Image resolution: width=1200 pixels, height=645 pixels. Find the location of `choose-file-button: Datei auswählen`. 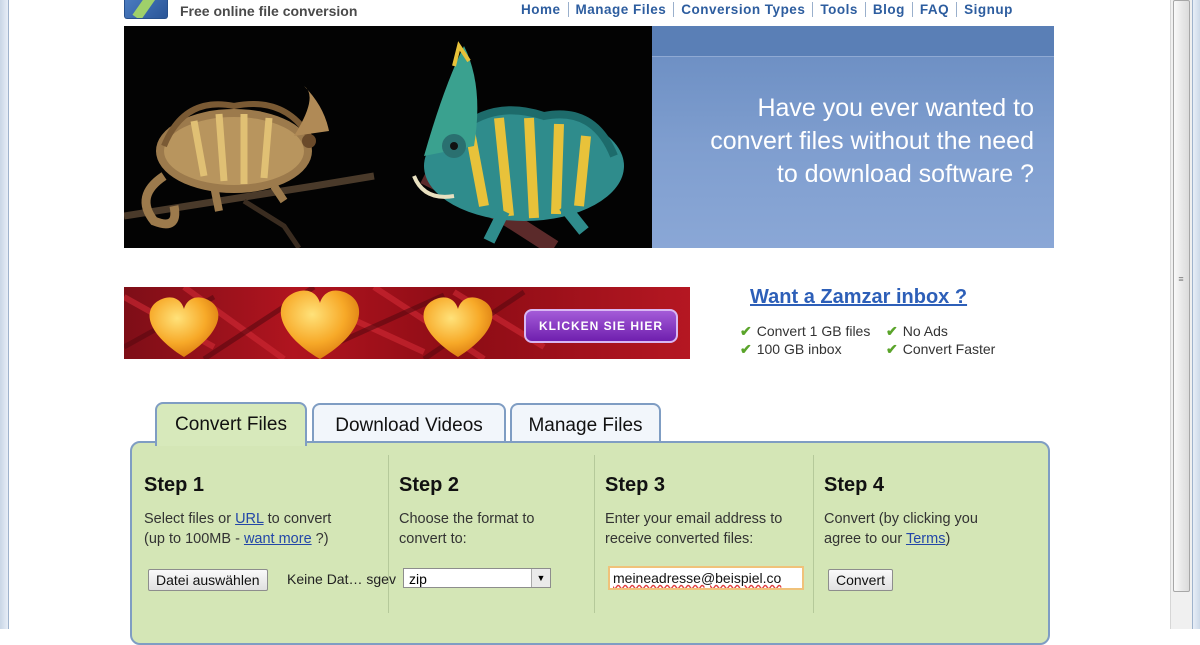

choose-file-button: Datei auswählen is located at coordinates (208, 580).